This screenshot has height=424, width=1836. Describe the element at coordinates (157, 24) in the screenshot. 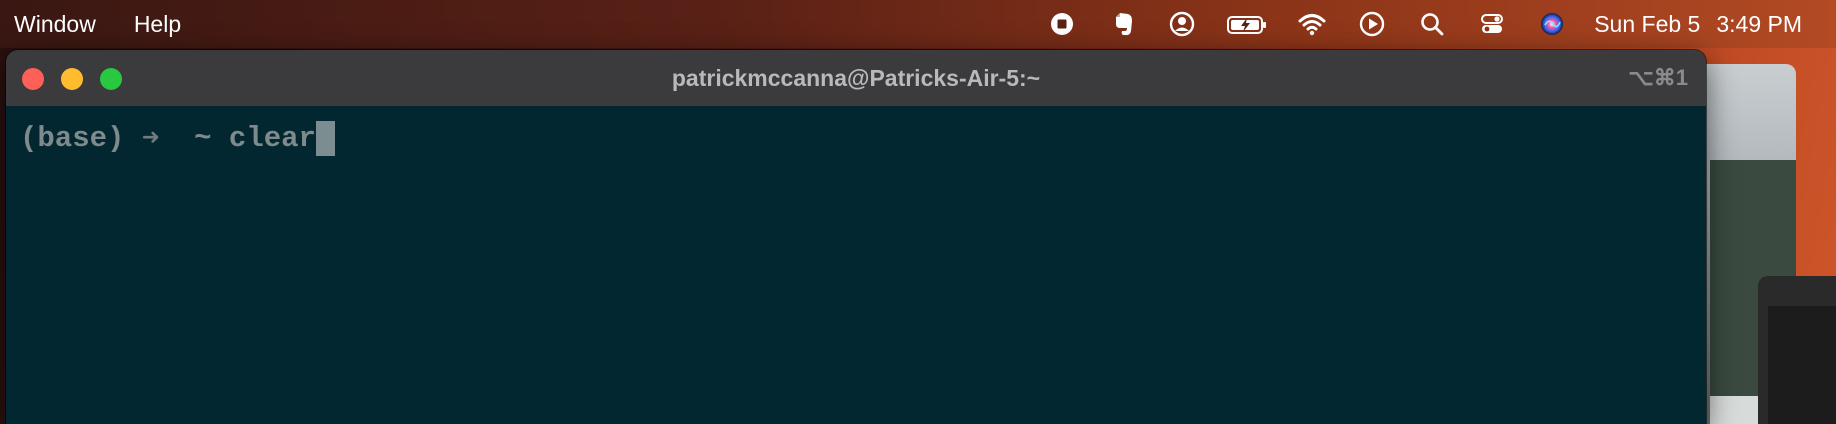

I see `menu-help: Help` at that location.